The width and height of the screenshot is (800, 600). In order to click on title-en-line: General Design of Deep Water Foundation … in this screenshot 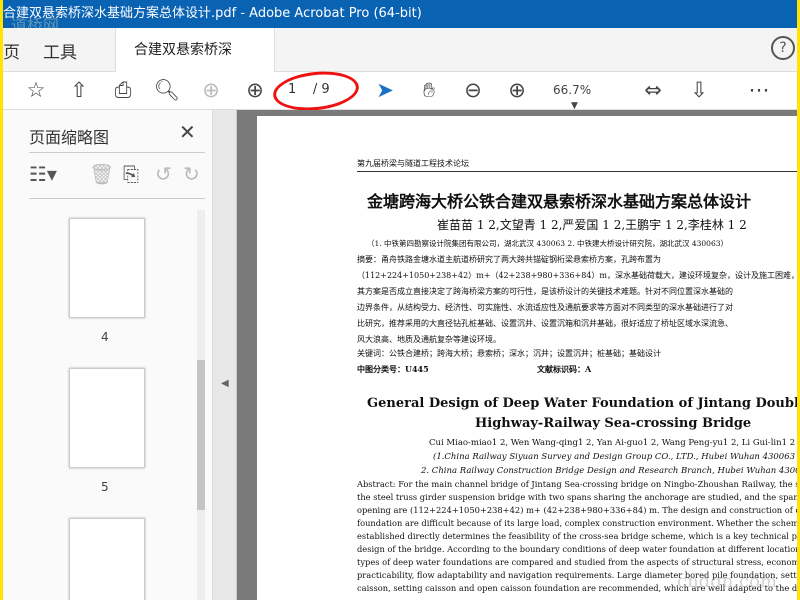, I will do `click(582, 403)`.